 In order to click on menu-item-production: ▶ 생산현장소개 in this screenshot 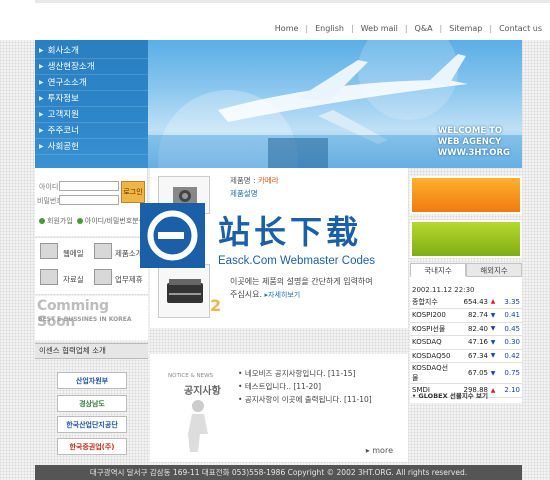, I will do `click(91, 67)`.